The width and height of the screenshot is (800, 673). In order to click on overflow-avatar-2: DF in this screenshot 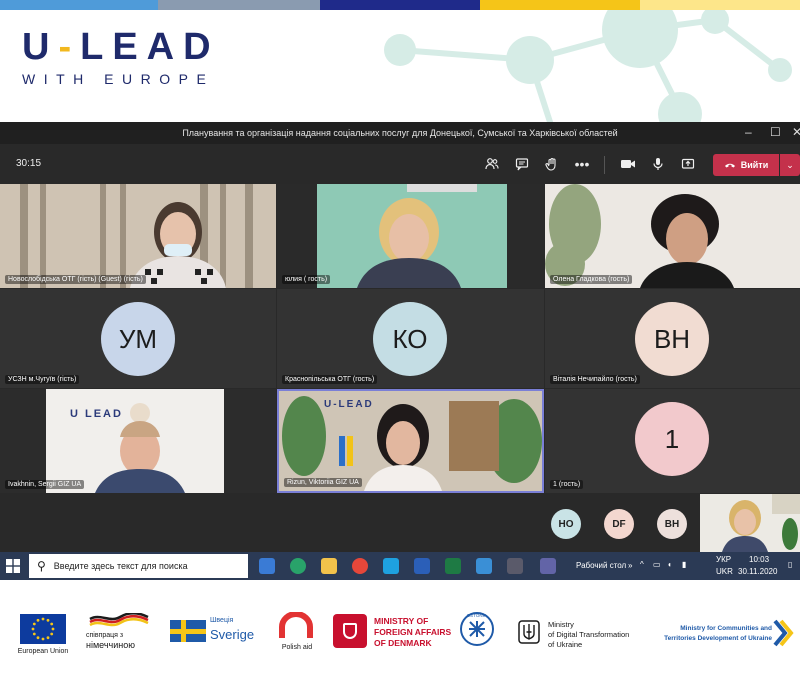, I will do `click(619, 524)`.